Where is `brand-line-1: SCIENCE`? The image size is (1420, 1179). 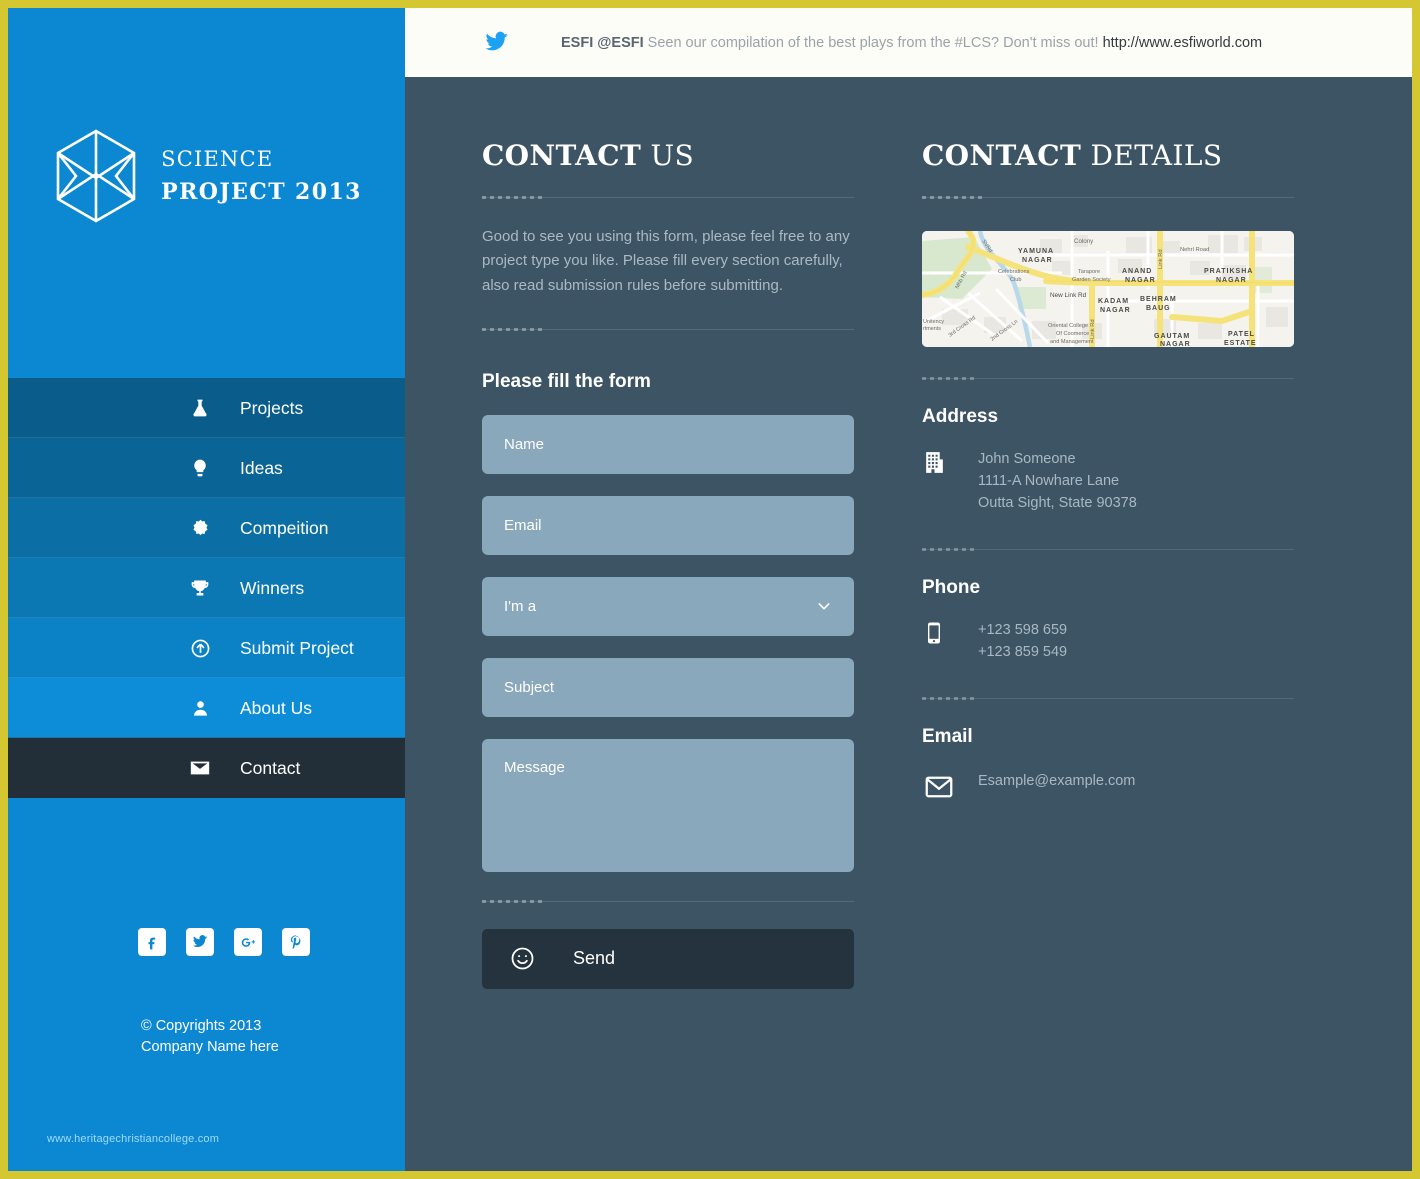
brand-line-1: SCIENCE is located at coordinates (217, 158).